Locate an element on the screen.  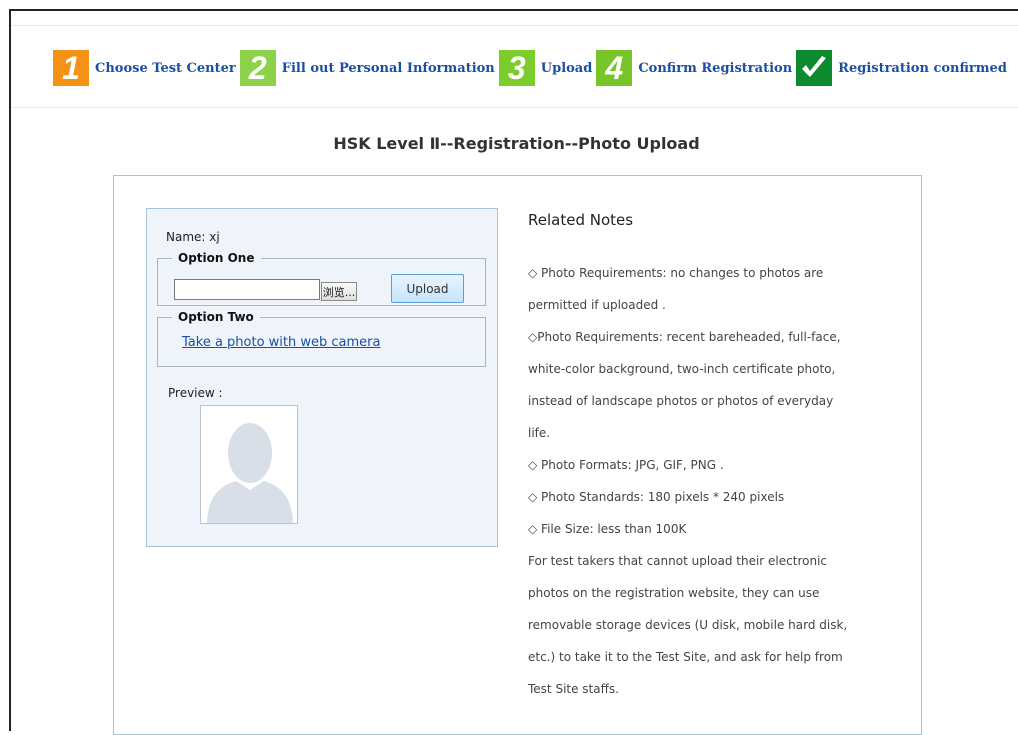
step-3-label: Upload is located at coordinates (566, 68).